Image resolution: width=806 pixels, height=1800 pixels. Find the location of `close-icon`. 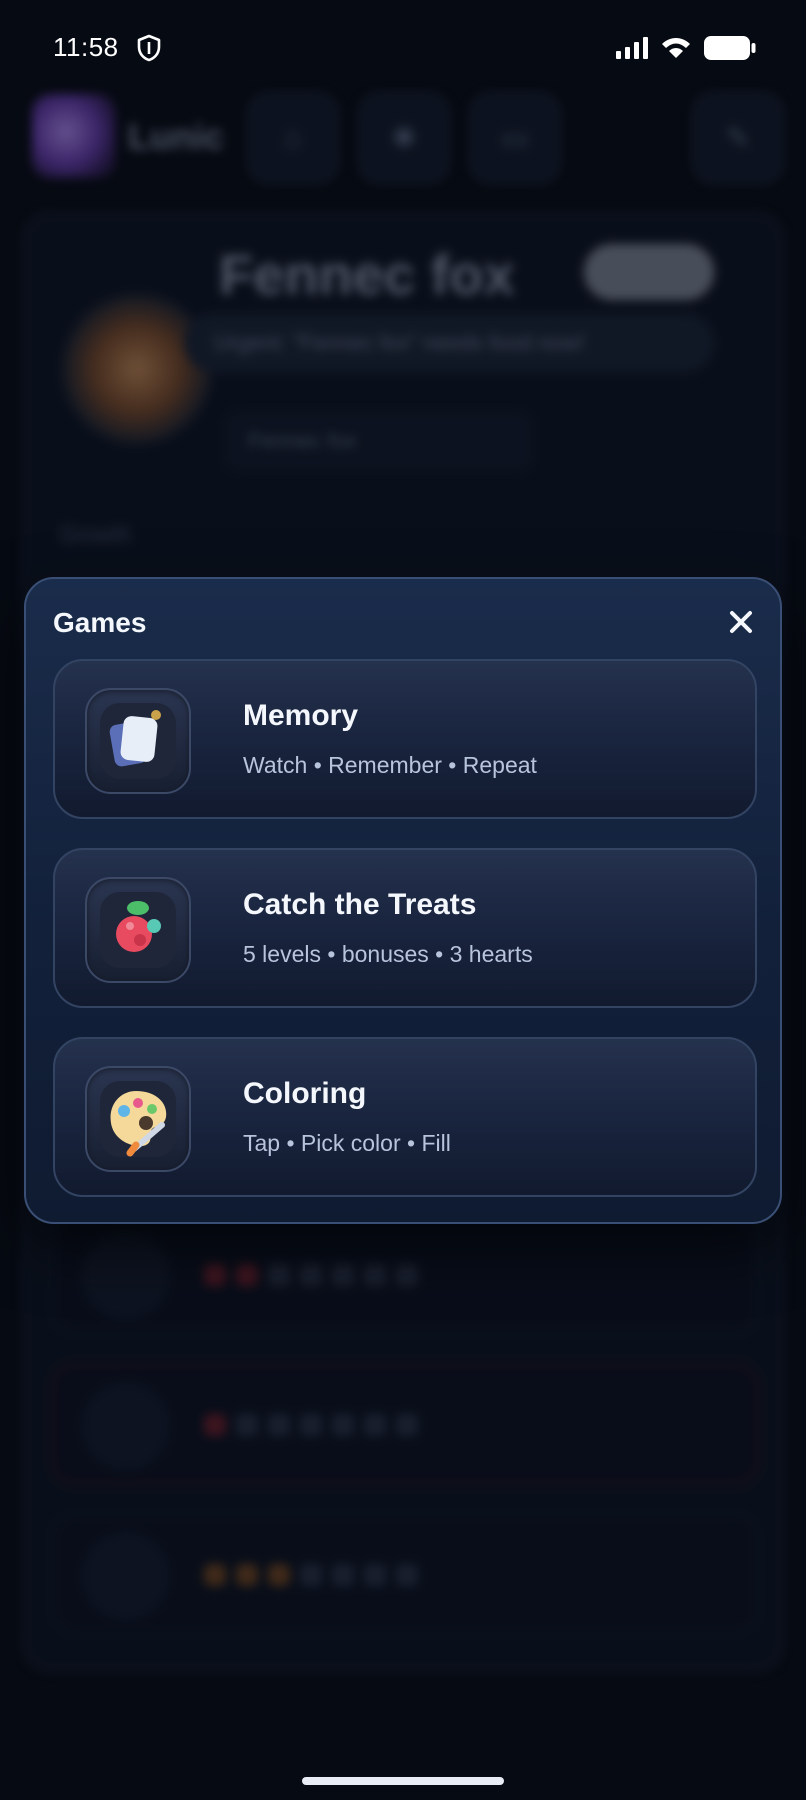

close-icon is located at coordinates (741, 622).